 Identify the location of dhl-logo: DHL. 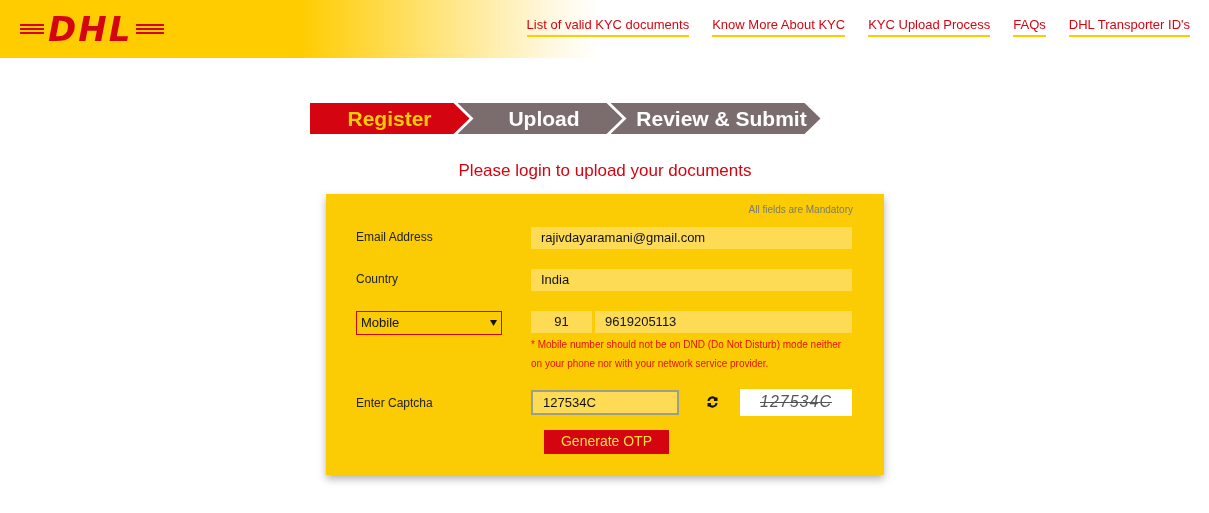
(110, 29).